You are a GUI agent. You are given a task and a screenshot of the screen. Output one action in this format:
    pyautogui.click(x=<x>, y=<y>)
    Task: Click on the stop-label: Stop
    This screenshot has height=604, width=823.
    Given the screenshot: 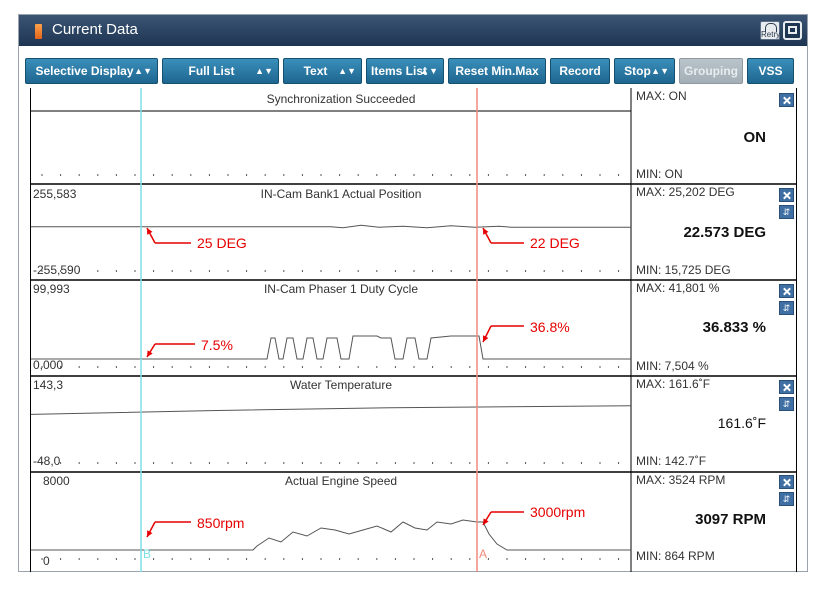 What is the action you would take?
    pyautogui.click(x=637, y=71)
    